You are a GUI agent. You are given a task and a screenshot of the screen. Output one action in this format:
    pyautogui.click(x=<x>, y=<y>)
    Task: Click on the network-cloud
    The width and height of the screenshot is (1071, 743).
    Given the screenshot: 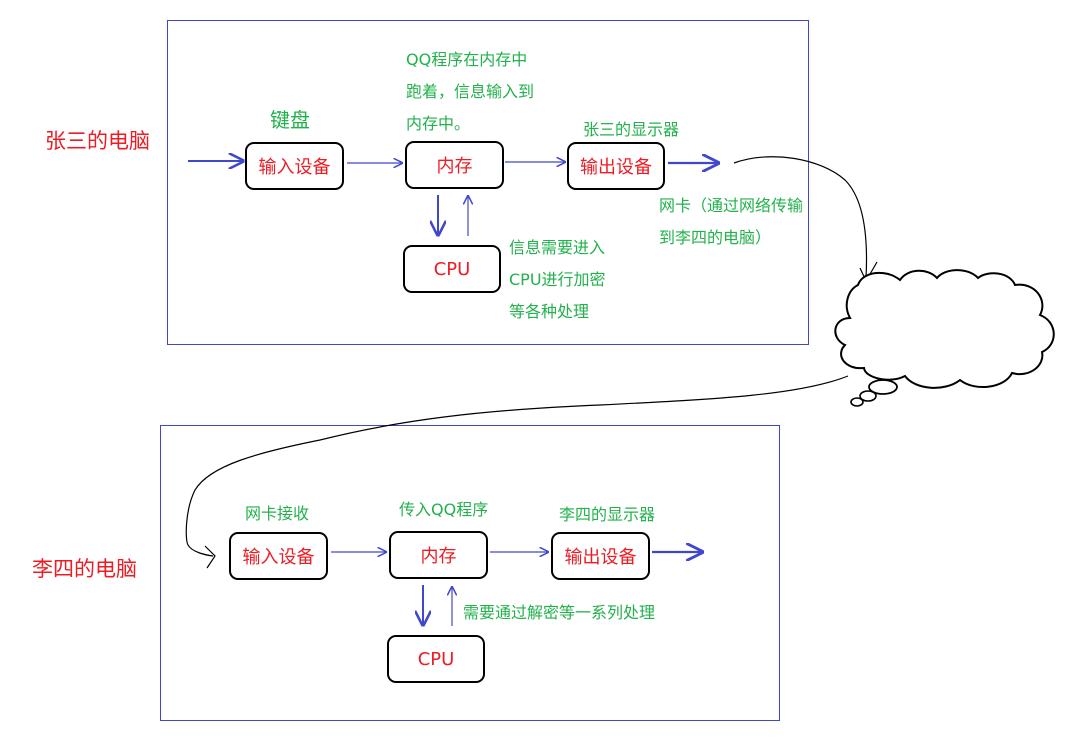 What is the action you would take?
    pyautogui.click(x=944, y=329)
    